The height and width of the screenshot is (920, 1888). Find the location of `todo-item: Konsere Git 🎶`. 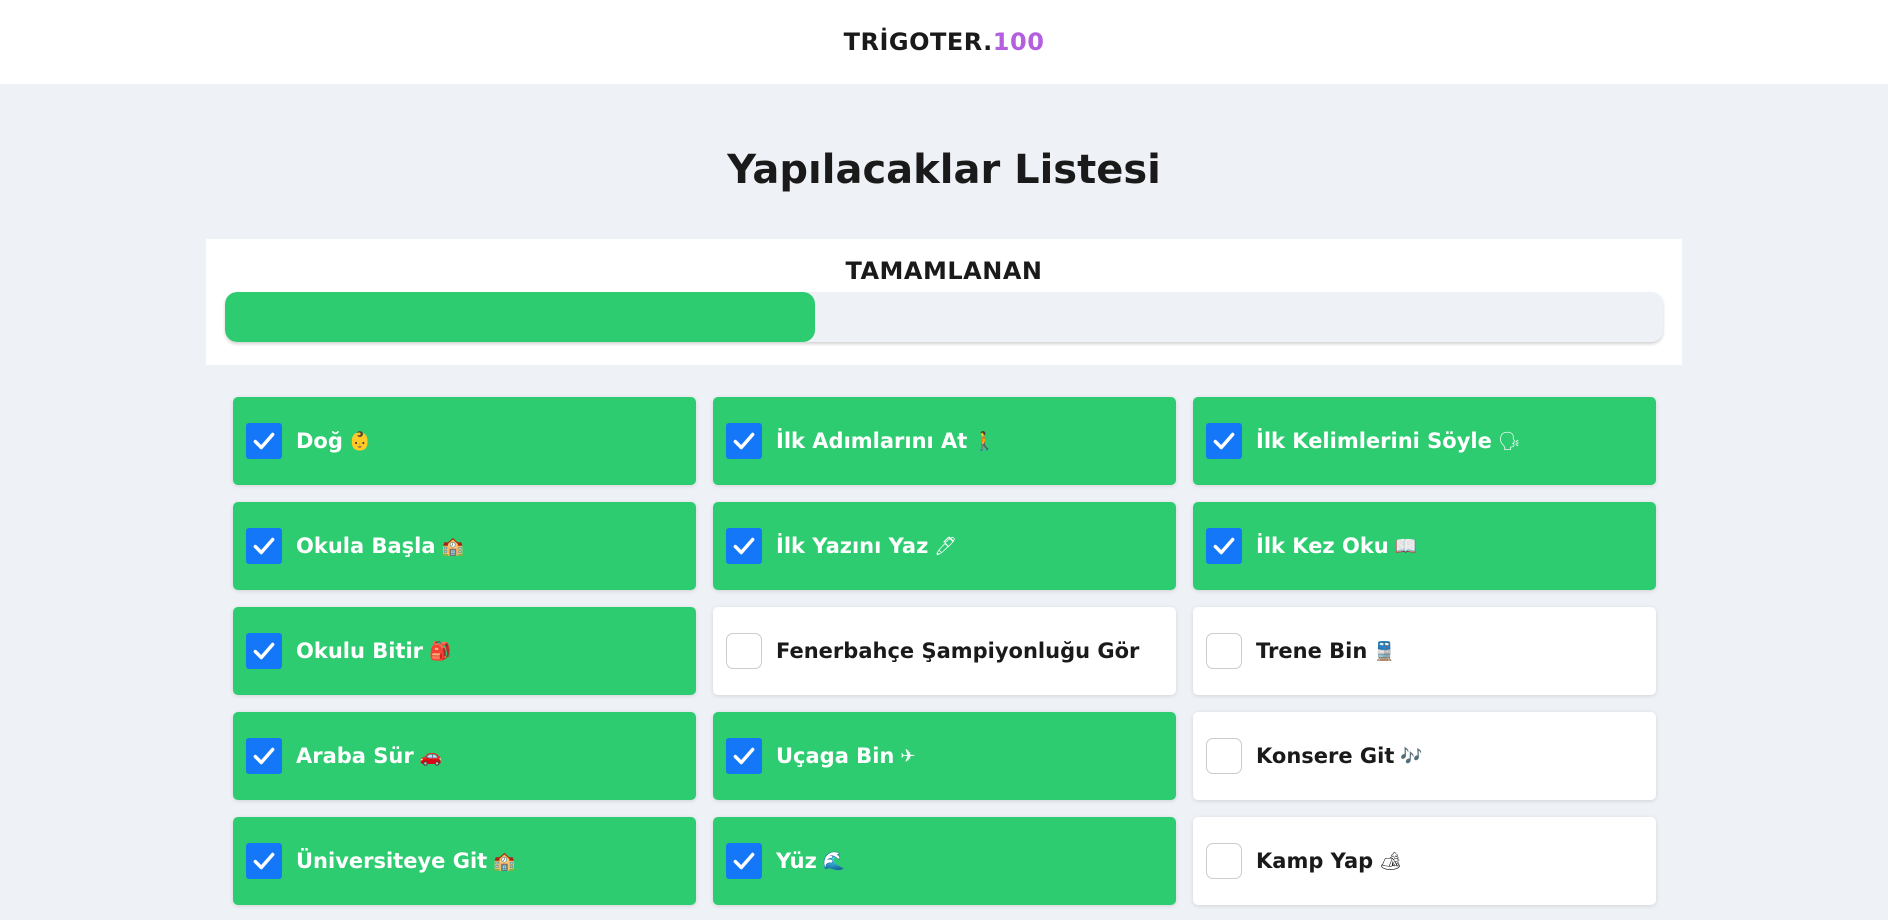

todo-item: Konsere Git 🎶 is located at coordinates (1424, 756).